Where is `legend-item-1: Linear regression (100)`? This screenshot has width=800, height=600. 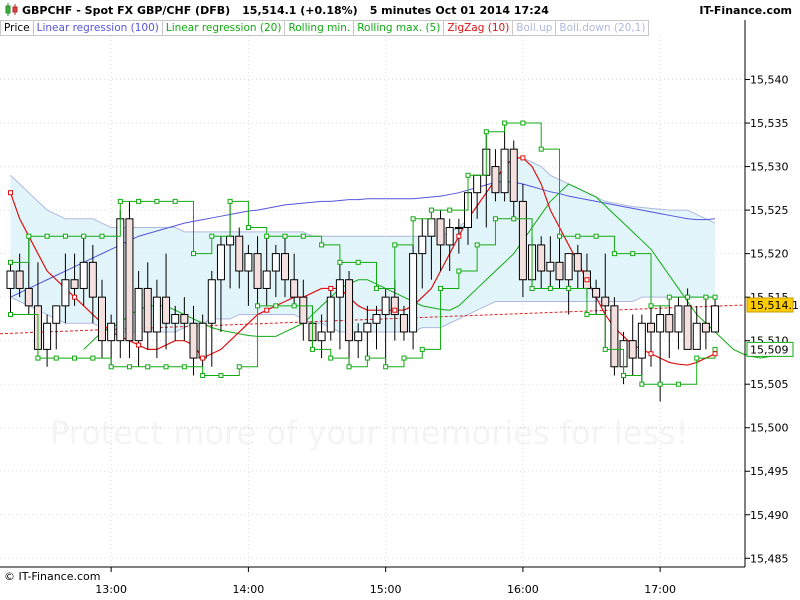
legend-item-1: Linear regression (100) is located at coordinates (98, 28).